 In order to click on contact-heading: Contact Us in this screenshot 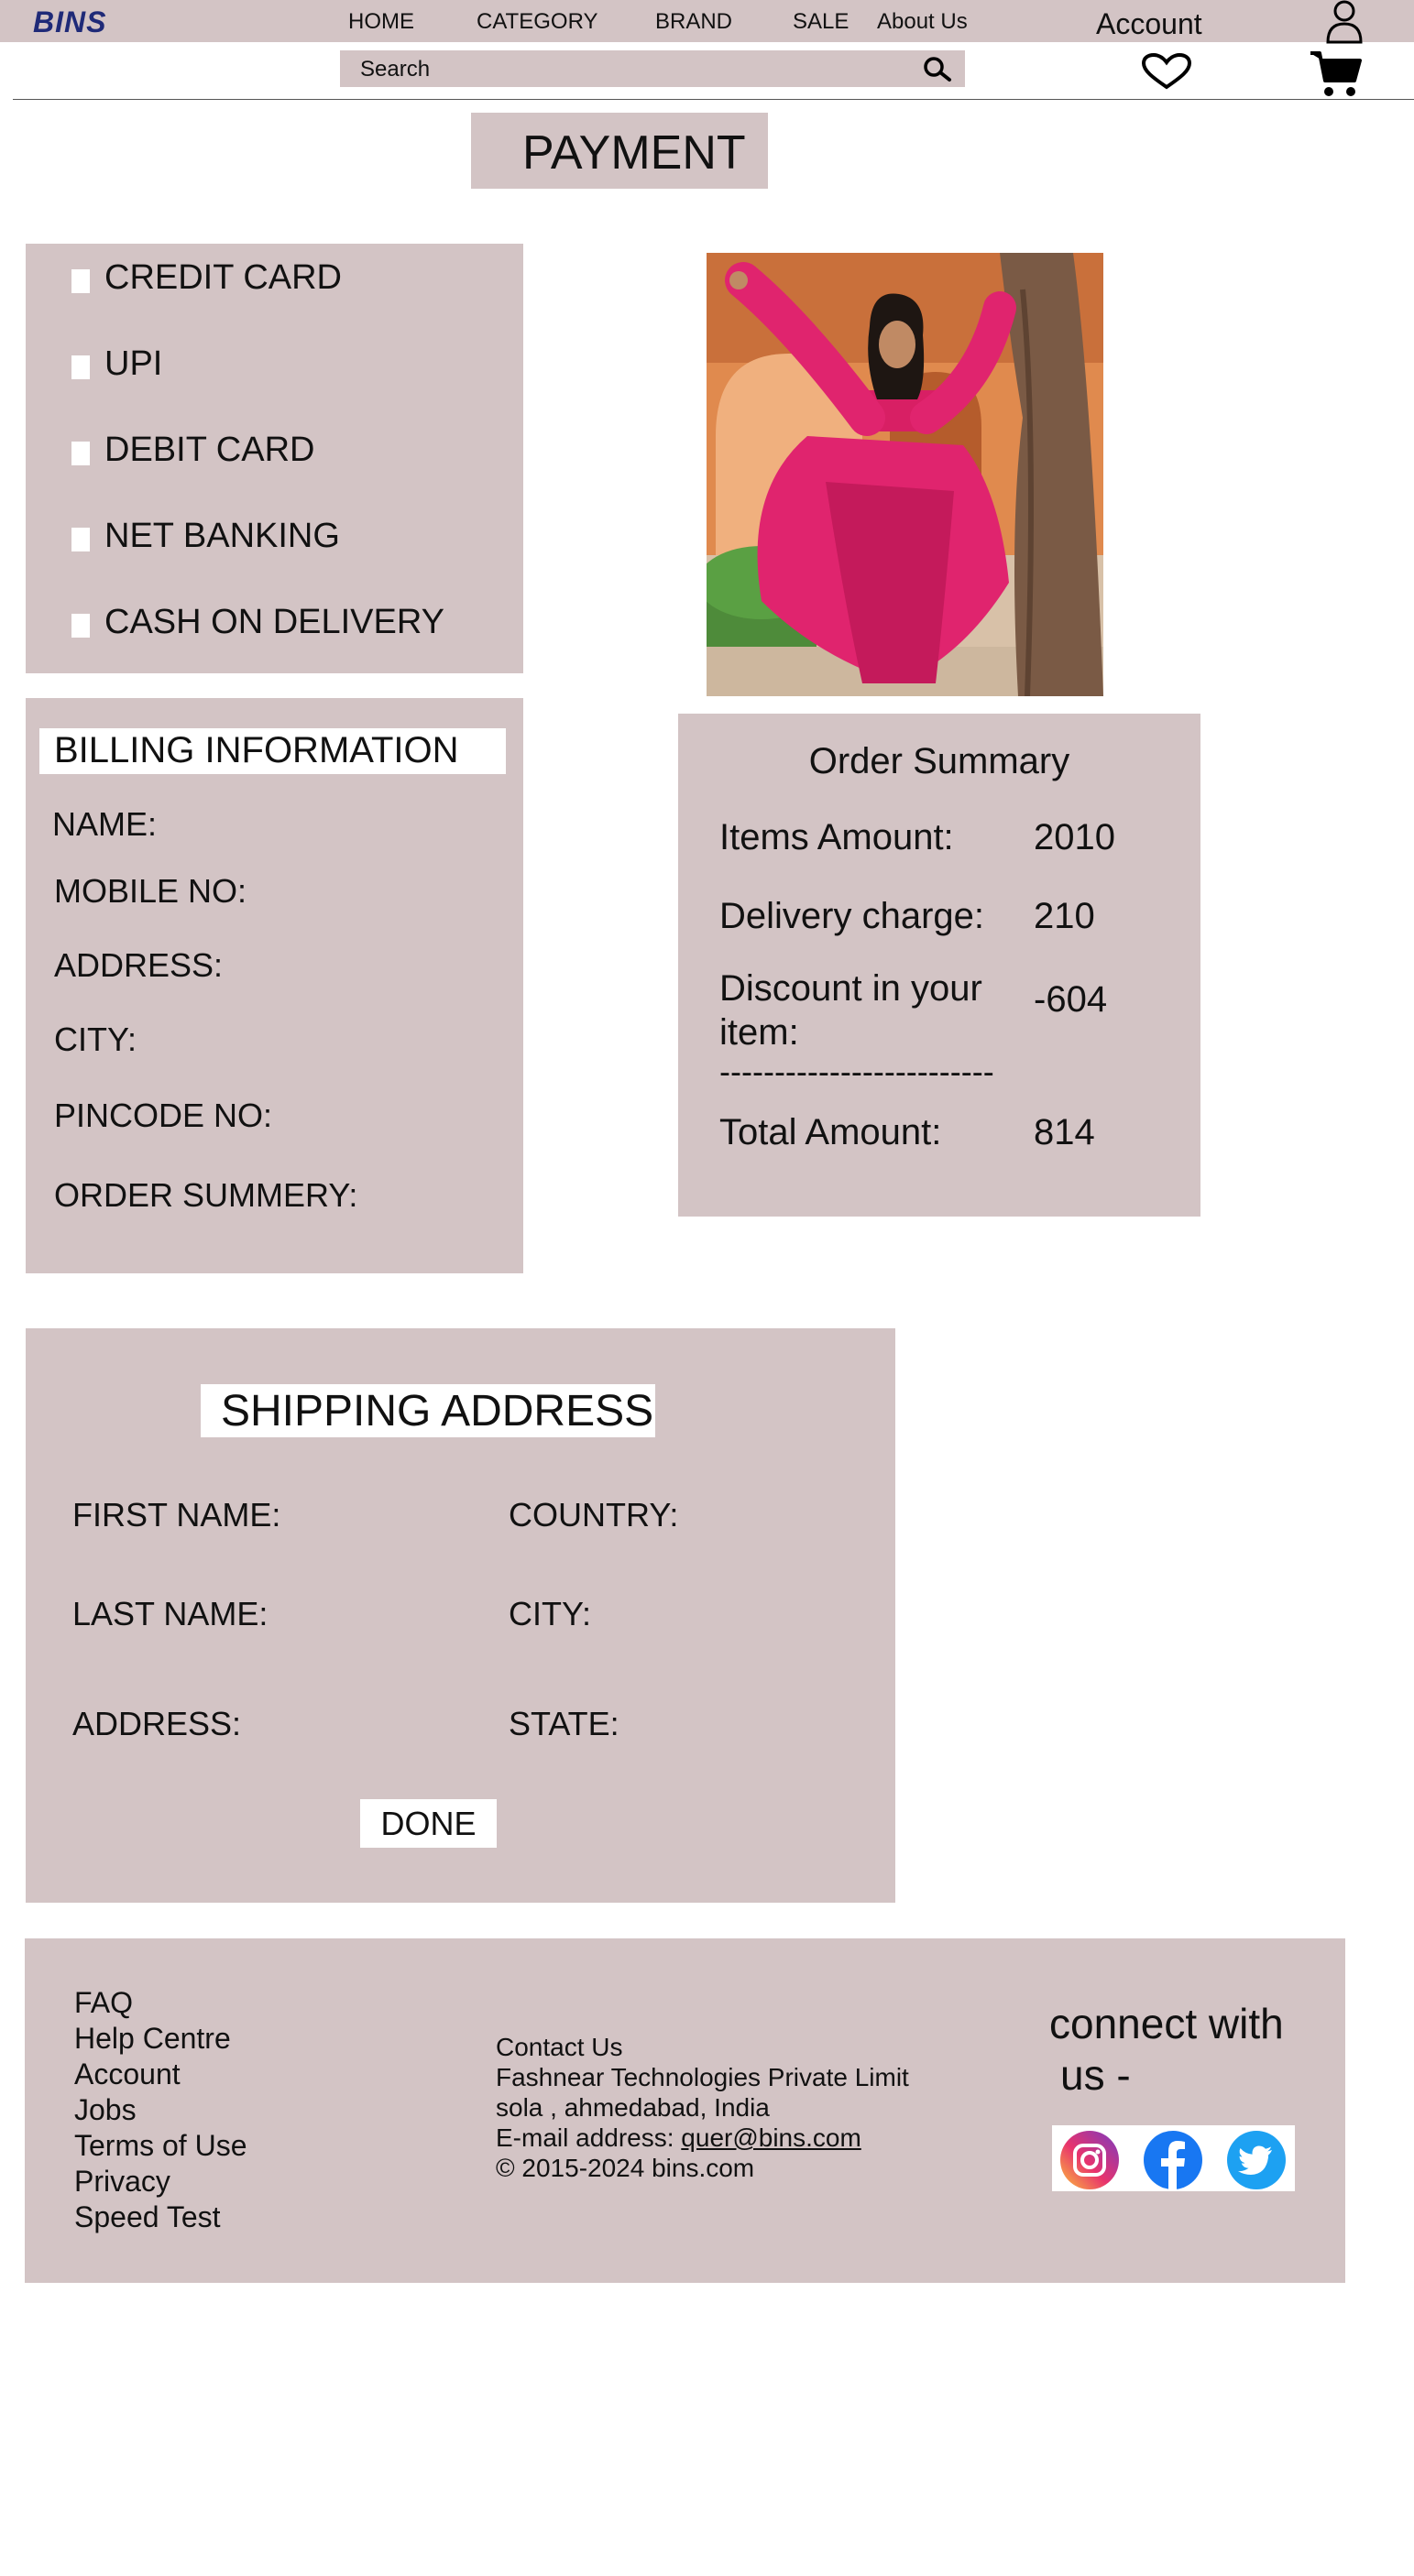, I will do `click(559, 2047)`.